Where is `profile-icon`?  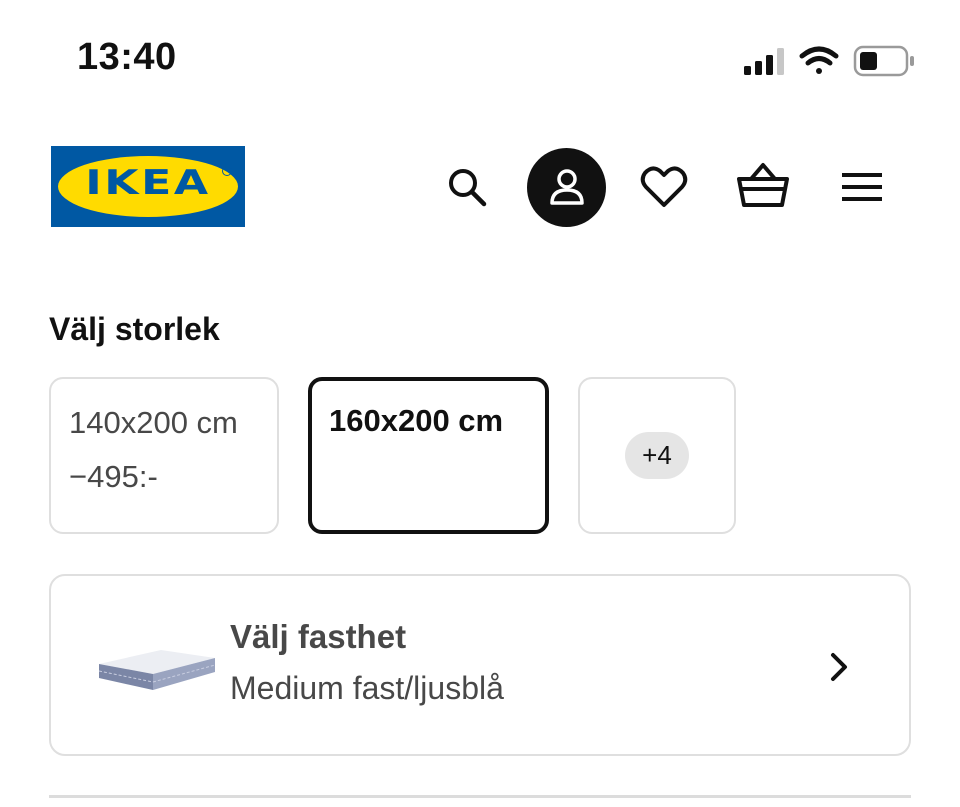 profile-icon is located at coordinates (566, 186).